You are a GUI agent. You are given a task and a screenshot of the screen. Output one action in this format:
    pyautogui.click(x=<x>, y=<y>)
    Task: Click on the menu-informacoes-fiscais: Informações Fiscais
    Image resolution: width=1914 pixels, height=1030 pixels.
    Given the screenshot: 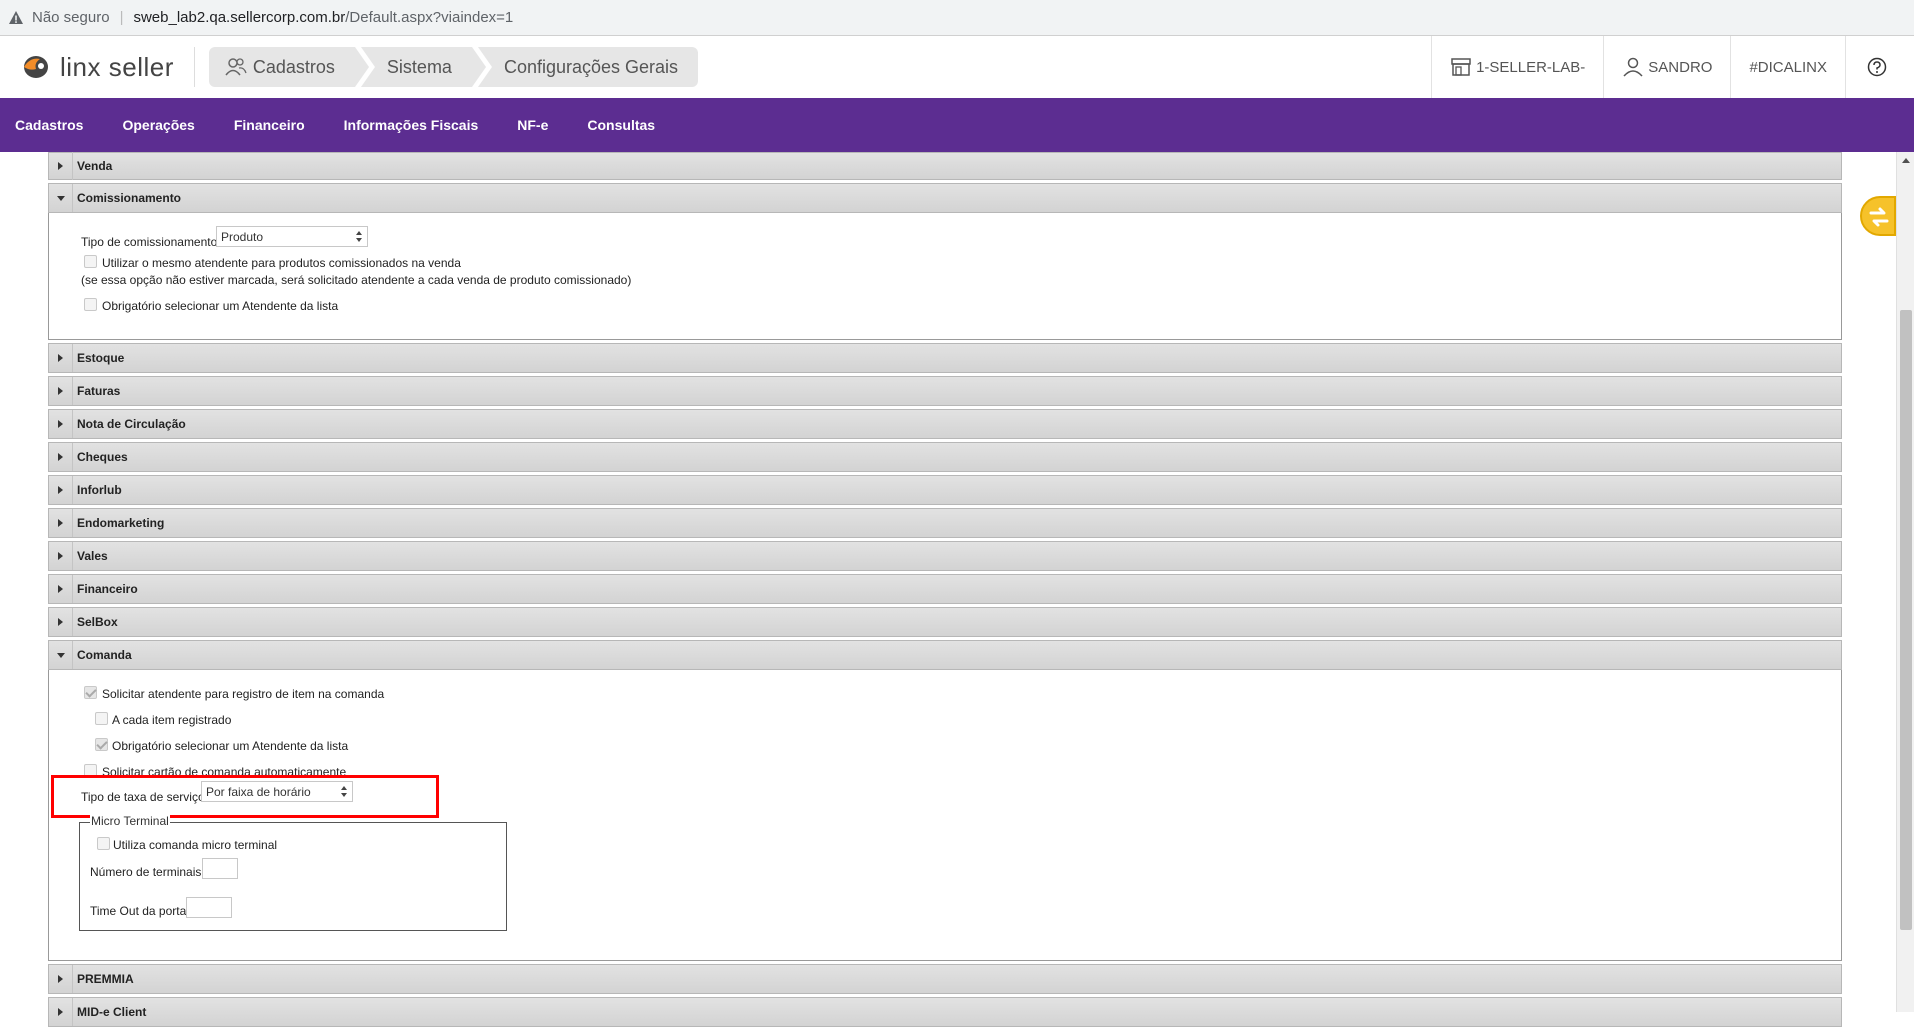 What is the action you would take?
    pyautogui.click(x=412, y=125)
    